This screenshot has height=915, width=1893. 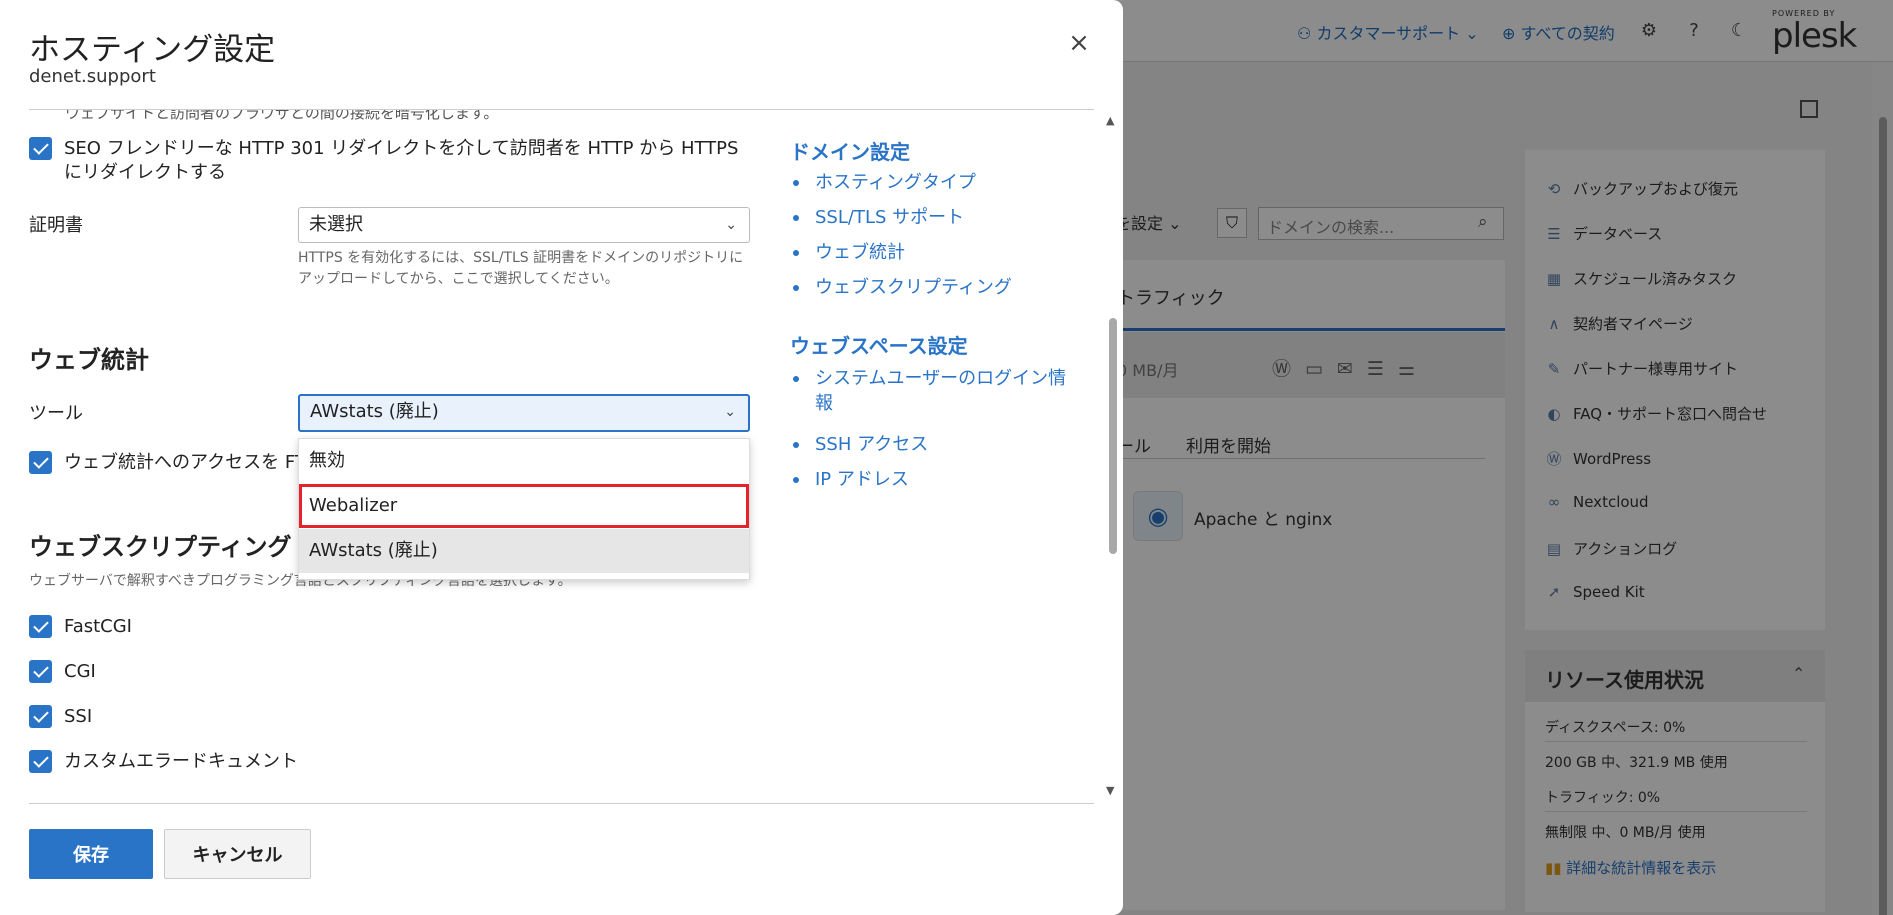 I want to click on nav-link: ウェブスクリプティング, so click(x=942, y=287).